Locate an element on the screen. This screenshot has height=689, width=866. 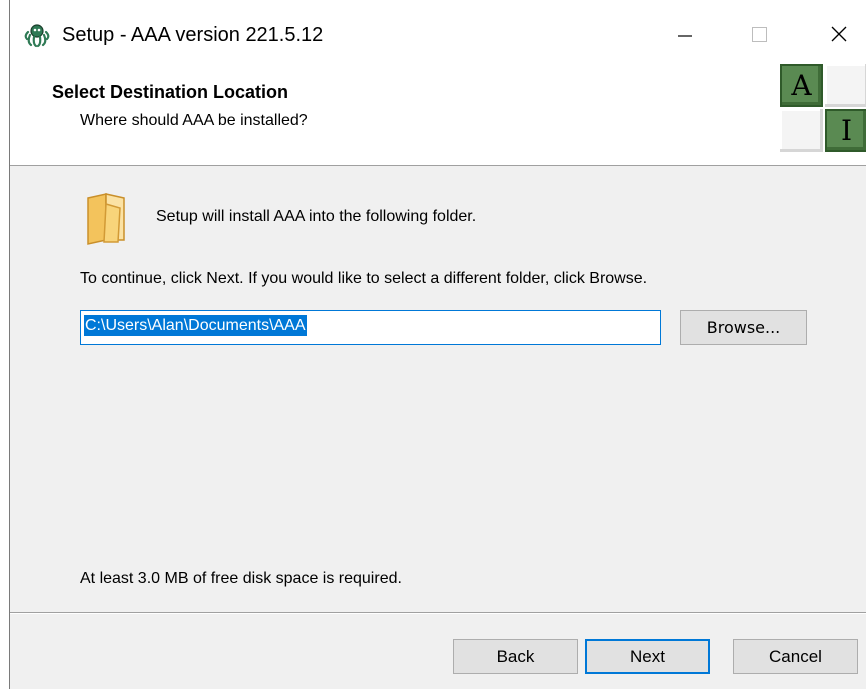
logo-tile-i: I is located at coordinates (845, 130).